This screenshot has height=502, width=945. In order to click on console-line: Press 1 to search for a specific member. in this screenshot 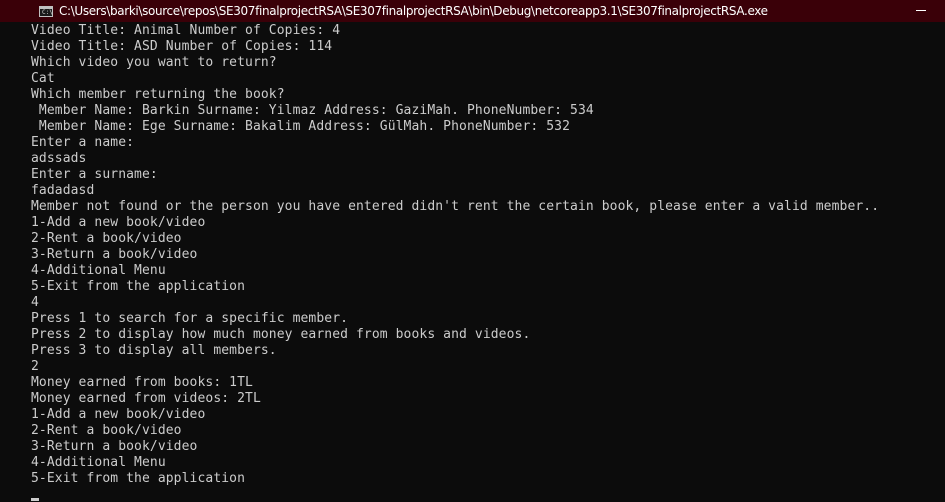, I will do `click(190, 318)`.